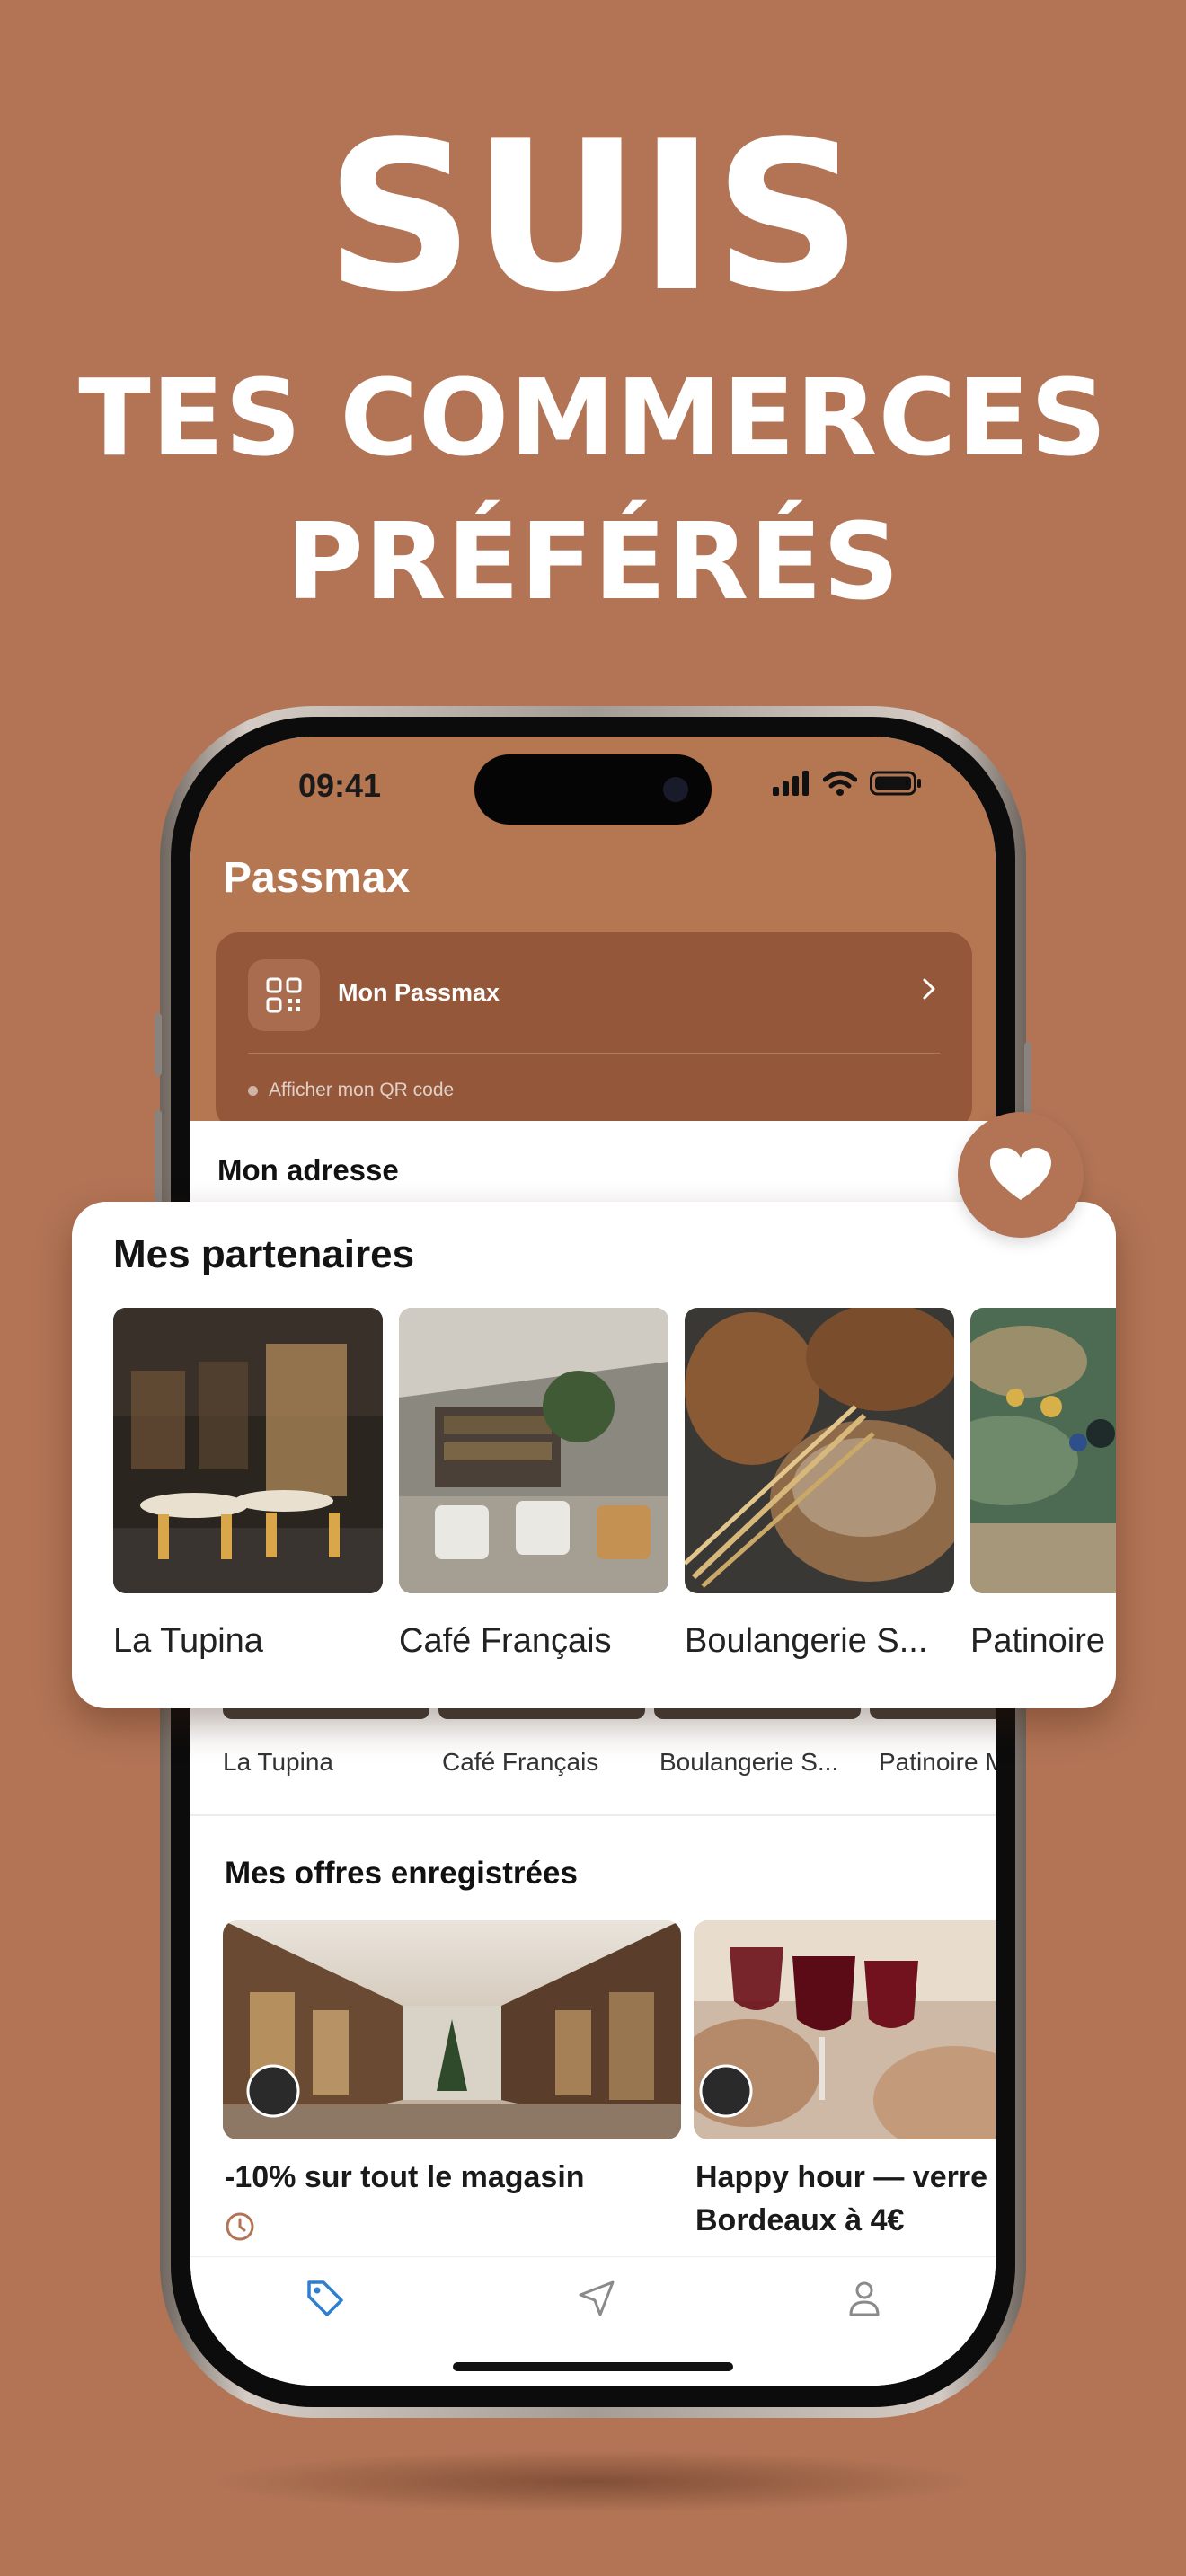 This screenshot has width=1186, height=2576. What do you see at coordinates (264, 1254) in the screenshot?
I see `partners-title: Mes partenaires` at bounding box center [264, 1254].